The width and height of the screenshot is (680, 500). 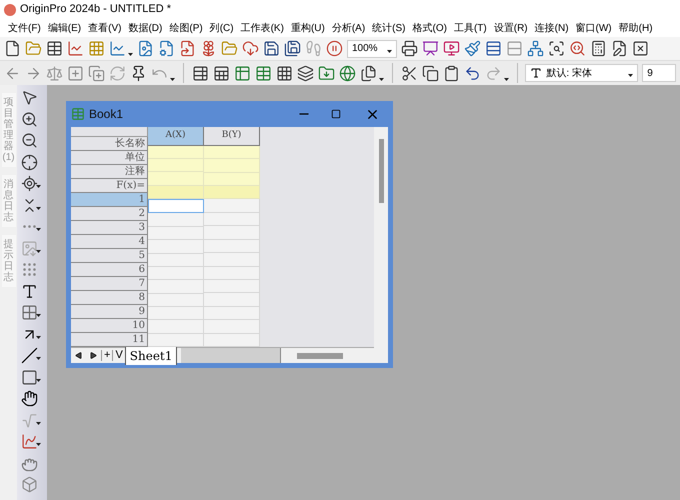 What do you see at coordinates (640, 48) in the screenshot?
I see `close-square-icon` at bounding box center [640, 48].